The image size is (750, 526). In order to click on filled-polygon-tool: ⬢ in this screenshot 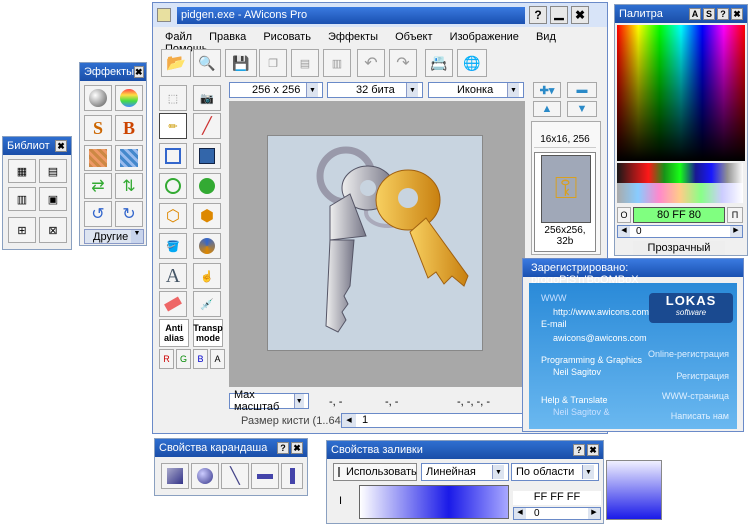, I will do `click(207, 216)`.